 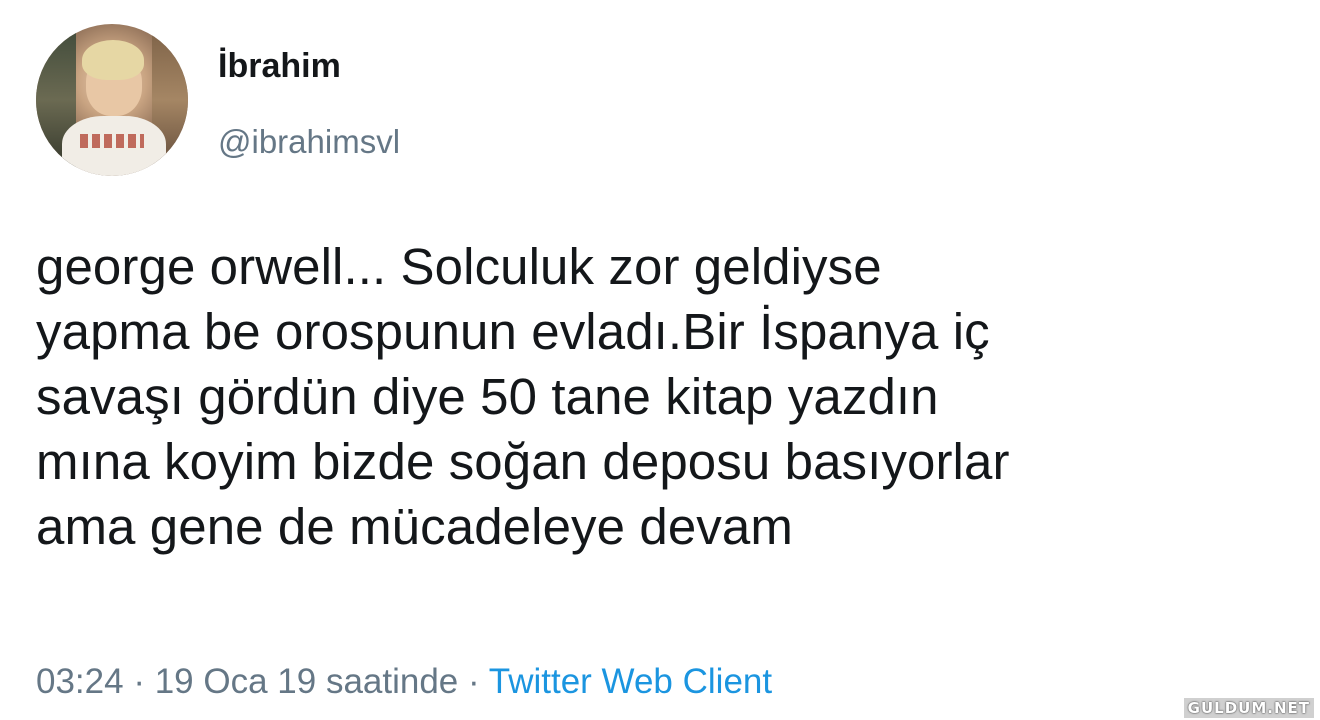 What do you see at coordinates (513, 331) in the screenshot?
I see `tweet-text-line: yapma be orospunun evladı.Bir İspanya iç` at bounding box center [513, 331].